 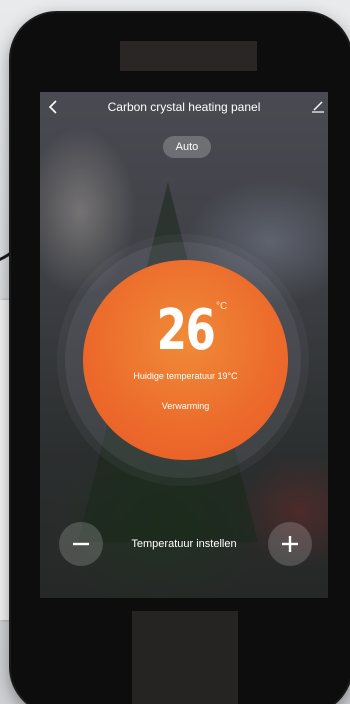 I want to click on decrease-temperature-button, so click(x=81, y=544).